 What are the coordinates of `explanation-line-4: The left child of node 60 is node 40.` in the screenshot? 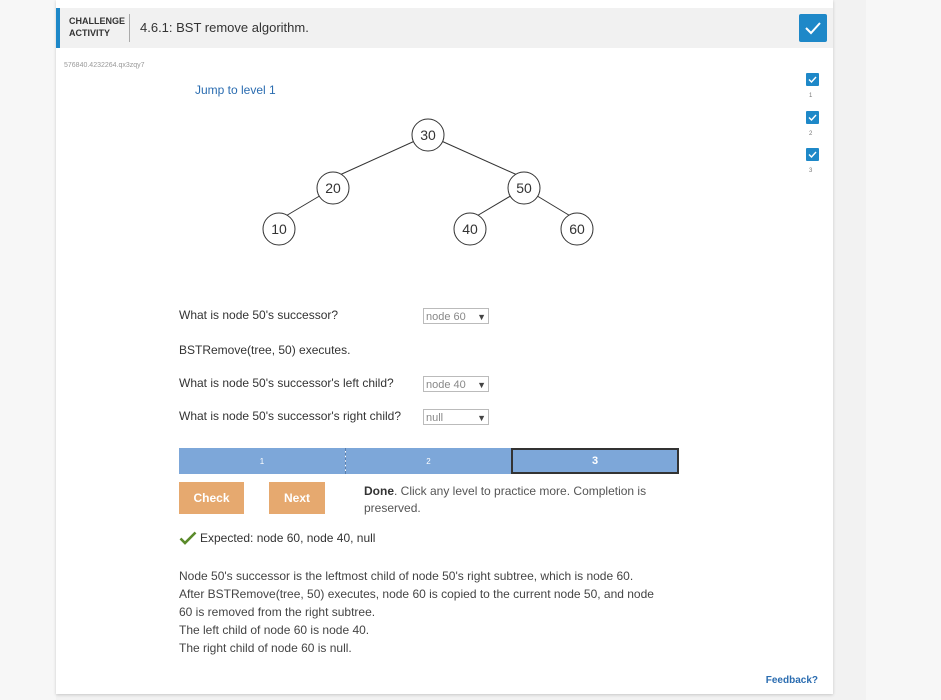 It's located at (274, 630).